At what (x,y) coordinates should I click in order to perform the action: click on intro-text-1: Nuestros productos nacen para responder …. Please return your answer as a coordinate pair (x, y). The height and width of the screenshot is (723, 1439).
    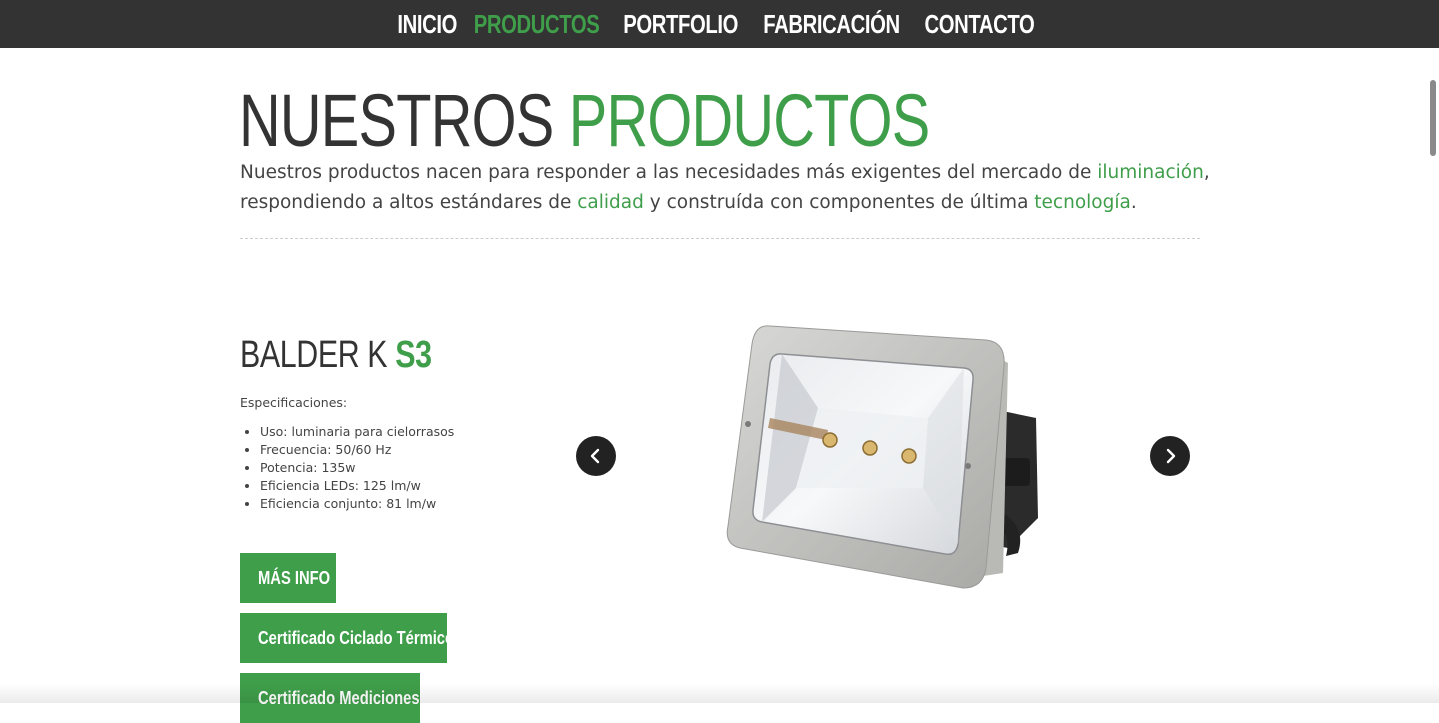
    Looking at the image, I should click on (669, 172).